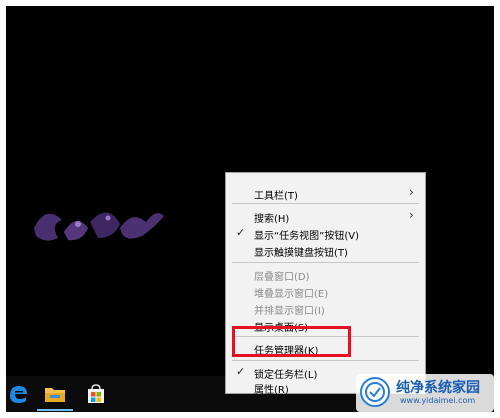 The width and height of the screenshot is (500, 418). What do you see at coordinates (291, 341) in the screenshot?
I see `task-manager-highlight-annotation` at bounding box center [291, 341].